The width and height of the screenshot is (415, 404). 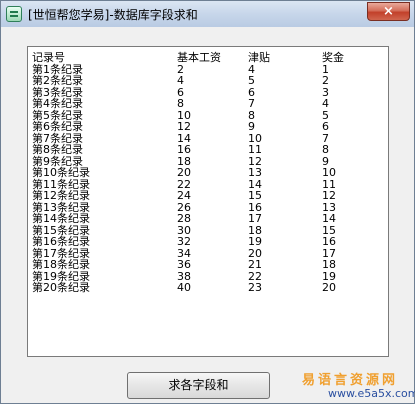 What do you see at coordinates (207, 115) in the screenshot?
I see `table-row: 第5条纪录 10 8 5` at bounding box center [207, 115].